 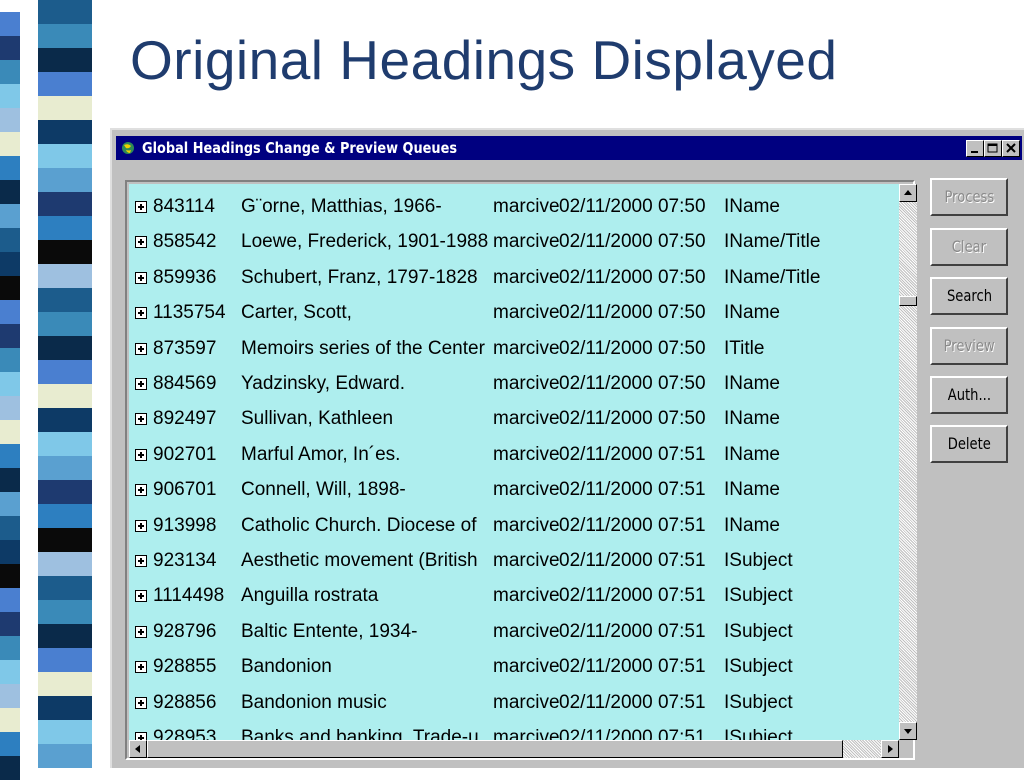 I want to click on heading-text: Bandonion music, so click(x=314, y=702).